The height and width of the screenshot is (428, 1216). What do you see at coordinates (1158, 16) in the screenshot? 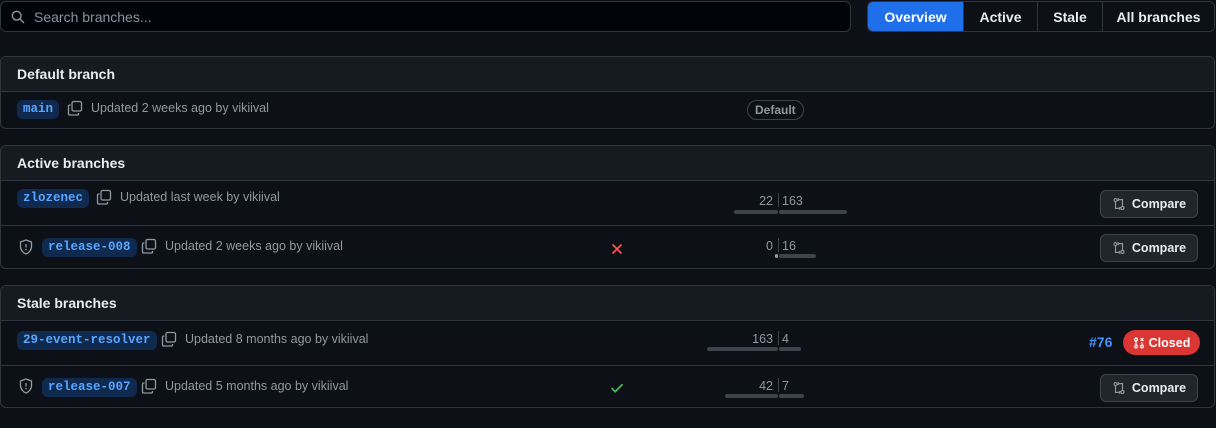
I see `tab-all-branches: All branches` at bounding box center [1158, 16].